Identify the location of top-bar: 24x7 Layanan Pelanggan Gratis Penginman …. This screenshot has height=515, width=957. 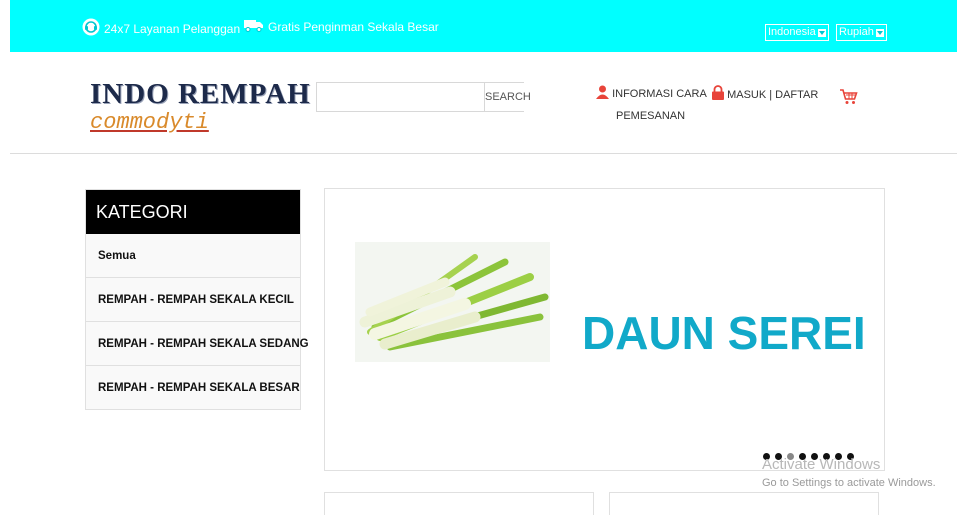
(483, 26).